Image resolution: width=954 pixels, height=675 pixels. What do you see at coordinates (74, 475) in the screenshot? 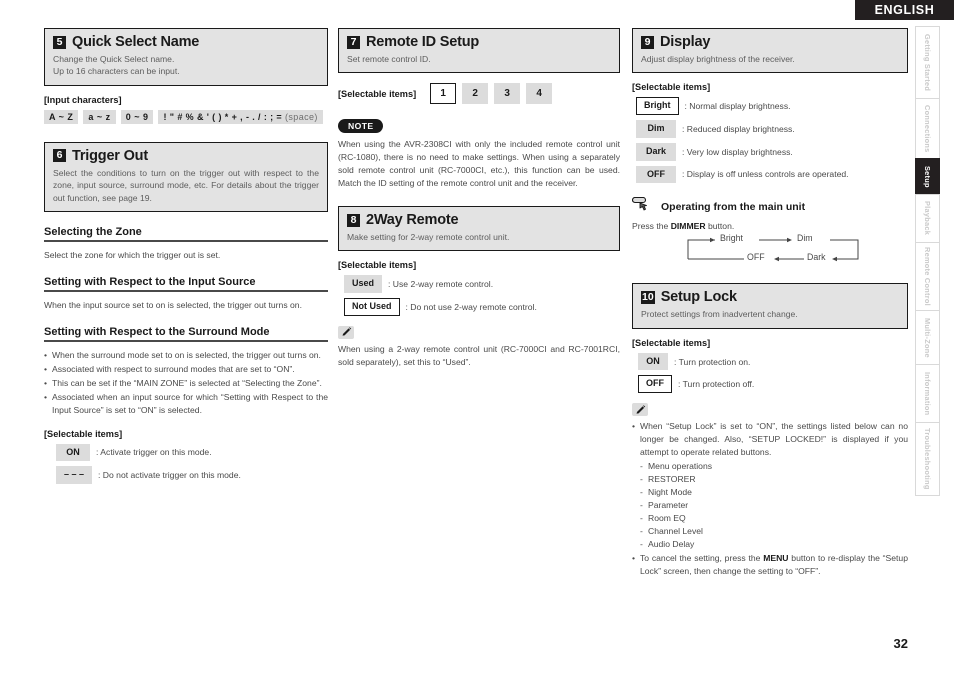
I see `option-chip: – – –` at bounding box center [74, 475].